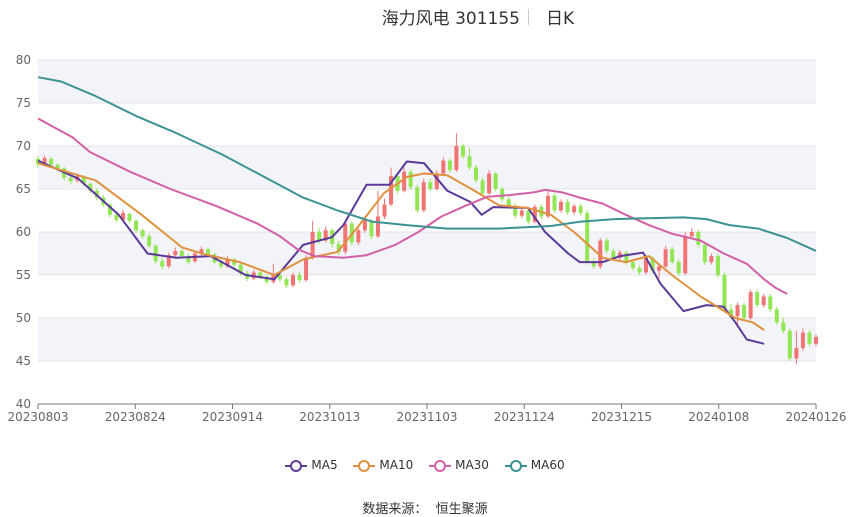 Image resolution: width=850 pixels, height=517 pixels. Describe the element at coordinates (461, 509) in the screenshot. I see `source-value: 恒生聚源` at that location.